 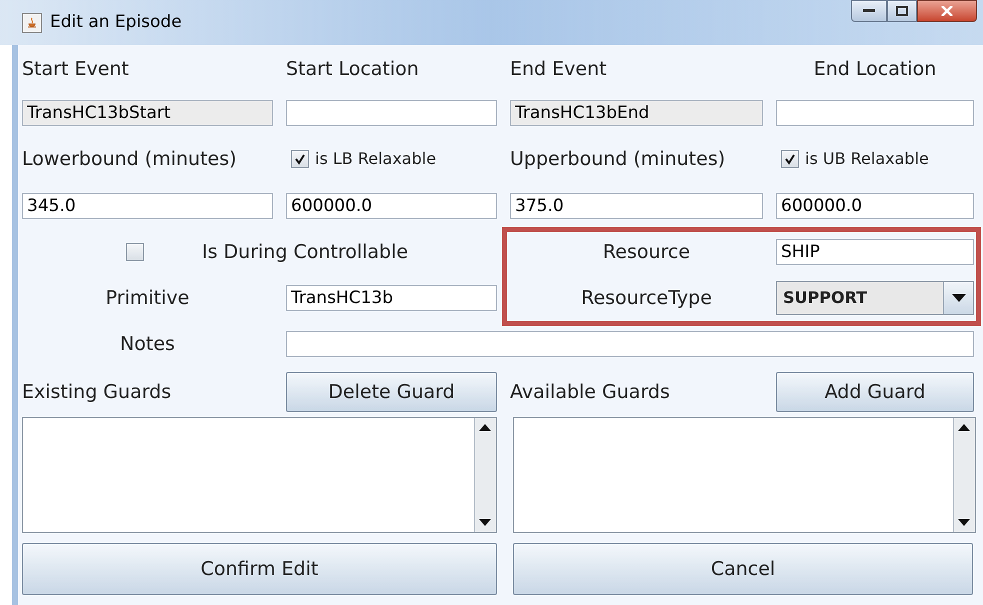 I want to click on minimize-icon, so click(x=869, y=11).